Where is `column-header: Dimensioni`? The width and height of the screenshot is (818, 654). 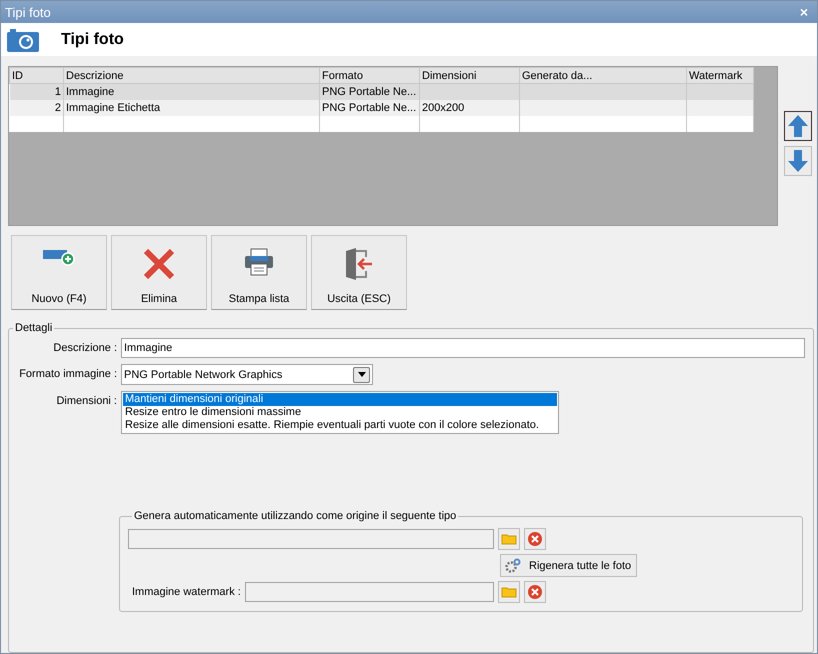
column-header: Dimensioni is located at coordinates (470, 76).